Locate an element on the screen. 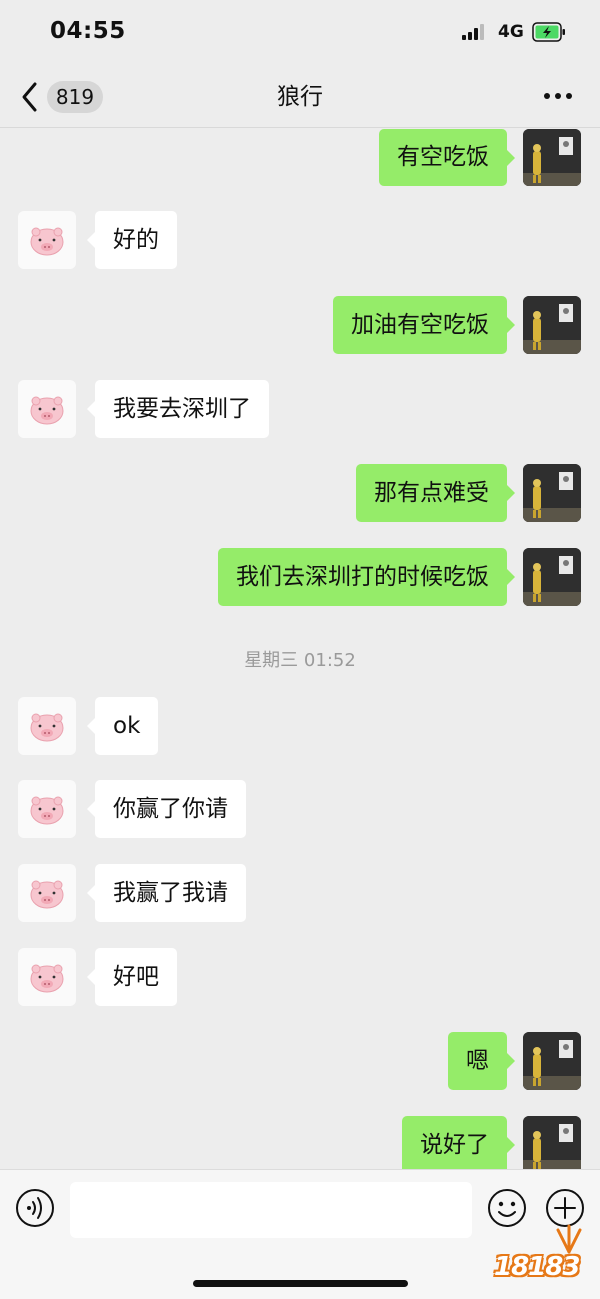 The width and height of the screenshot is (600, 1299). signal-icon is located at coordinates (475, 32).